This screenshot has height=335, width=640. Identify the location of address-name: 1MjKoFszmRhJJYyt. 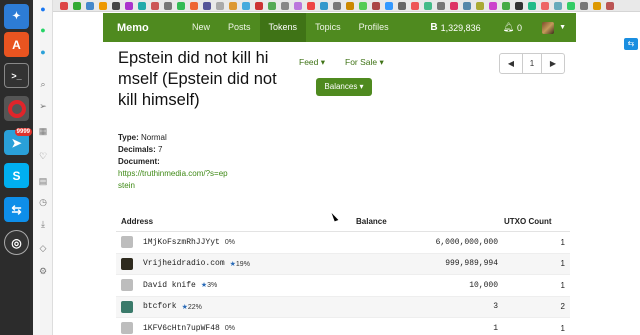
(181, 242).